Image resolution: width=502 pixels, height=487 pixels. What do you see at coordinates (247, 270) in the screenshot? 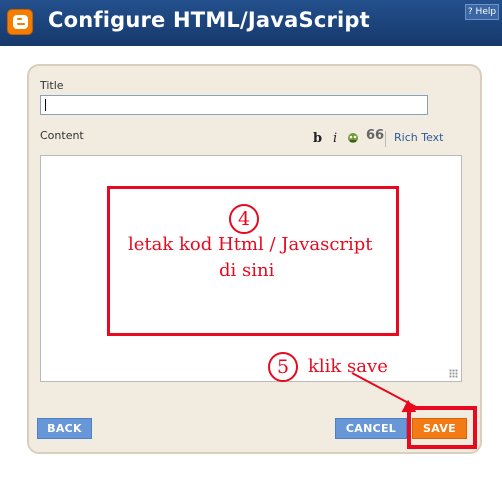
I see `annotation-step4-line2: di sini` at bounding box center [247, 270].